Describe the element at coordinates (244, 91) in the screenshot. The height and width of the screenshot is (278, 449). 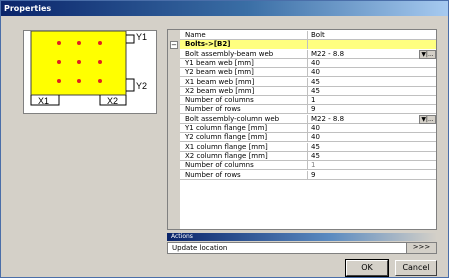
I see `property-name: X2 beam web [mm]` at that location.